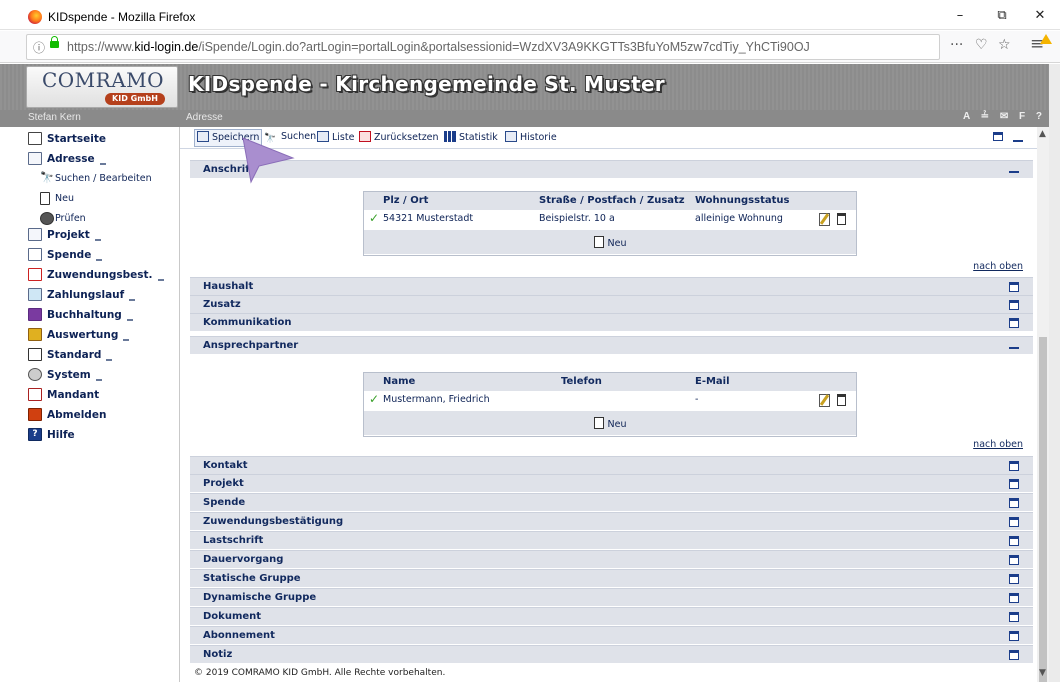 The width and height of the screenshot is (1060, 682). What do you see at coordinates (35, 354) in the screenshot?
I see `standard-icon` at bounding box center [35, 354].